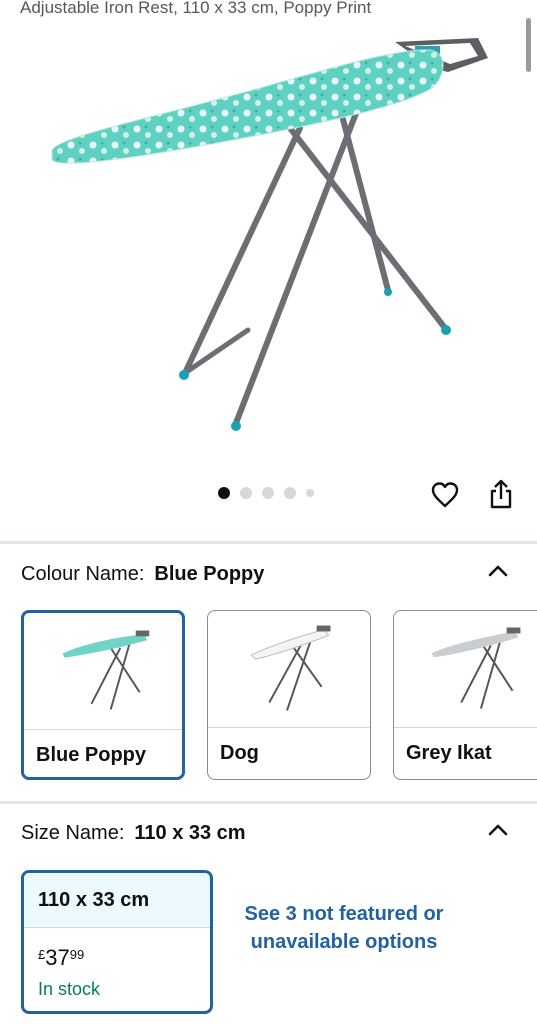 This screenshot has width=537, height=1024. I want to click on size-selected-value: 110 x 33 cm, so click(190, 833).